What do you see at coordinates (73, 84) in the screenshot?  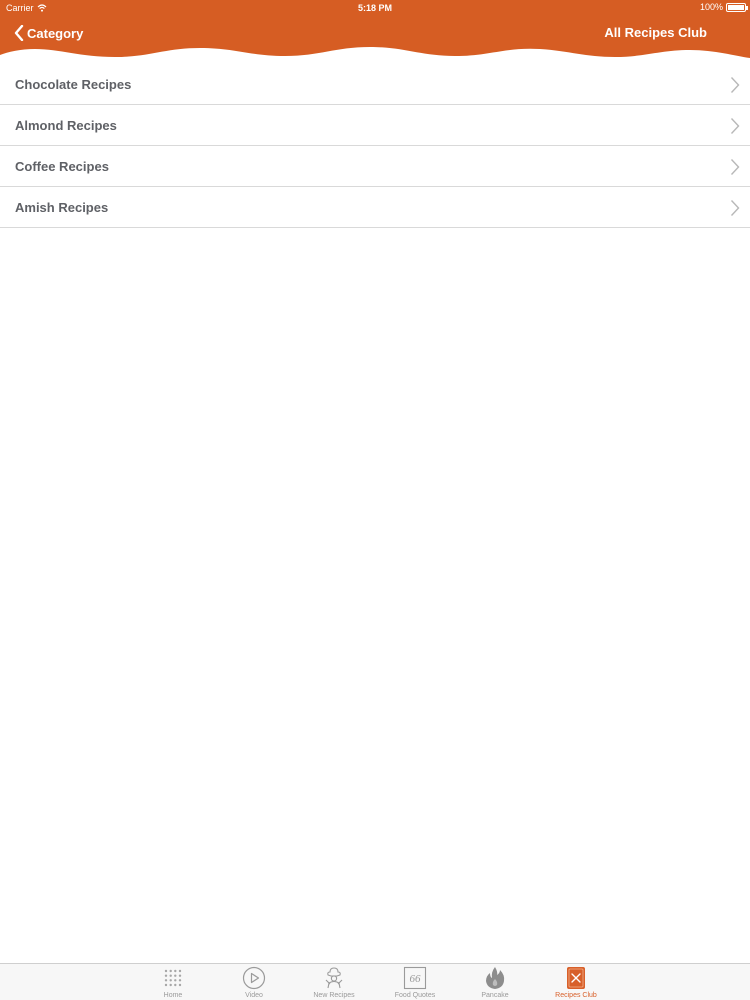 I see `list-item-label: Chocolate Recipes` at bounding box center [73, 84].